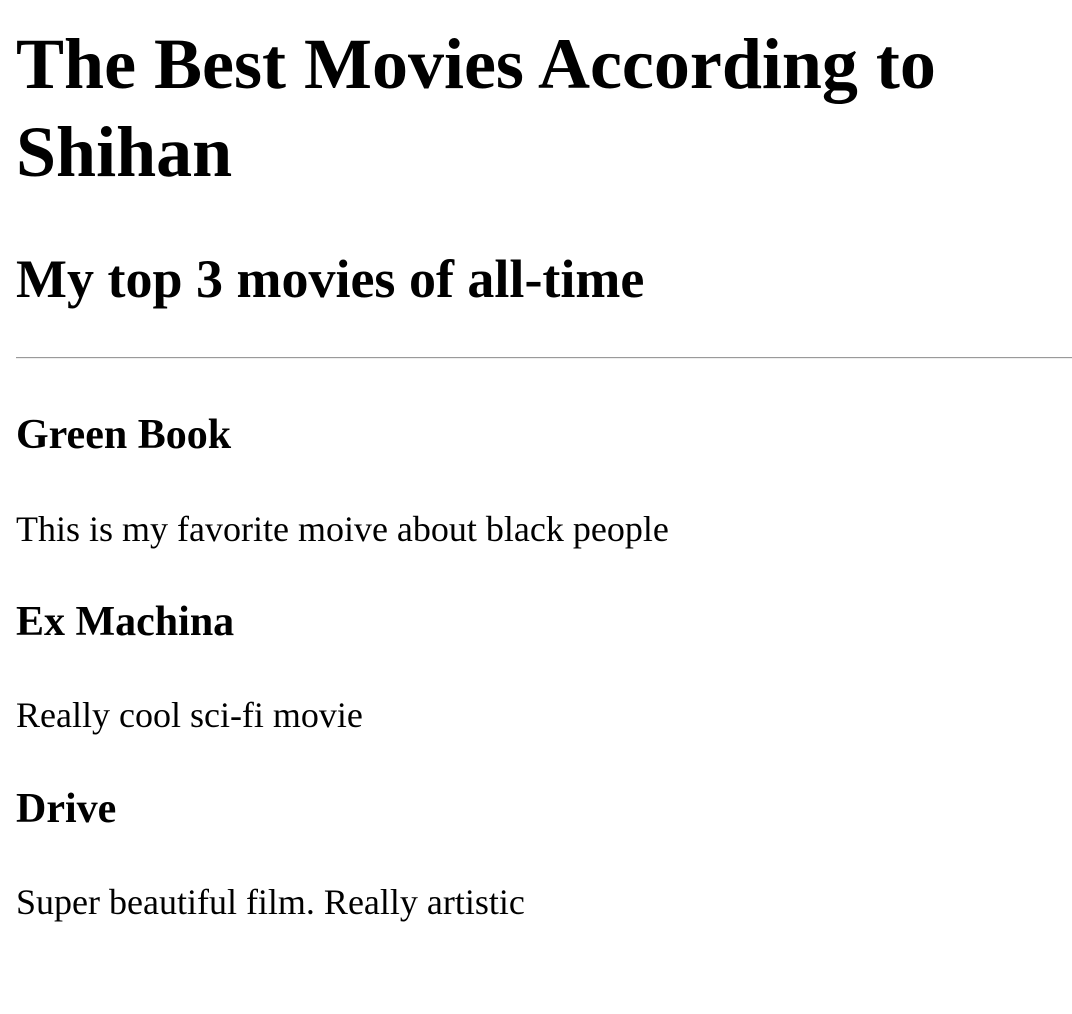  Describe the element at coordinates (66, 809) in the screenshot. I see `movie-title-drive: Drive` at that location.